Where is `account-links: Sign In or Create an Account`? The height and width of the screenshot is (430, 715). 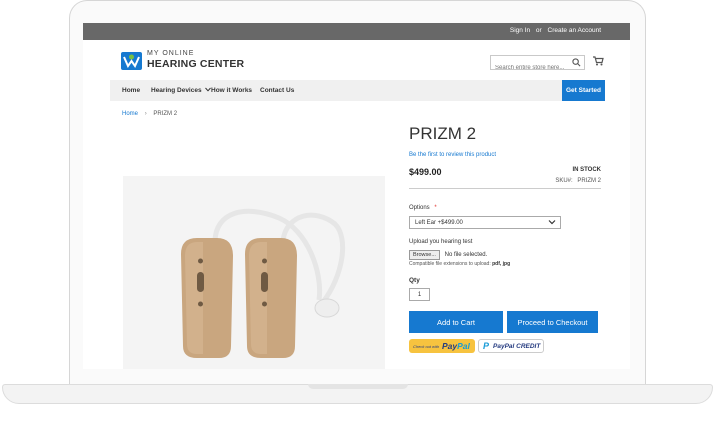 account-links: Sign In or Create an Account is located at coordinates (553, 30).